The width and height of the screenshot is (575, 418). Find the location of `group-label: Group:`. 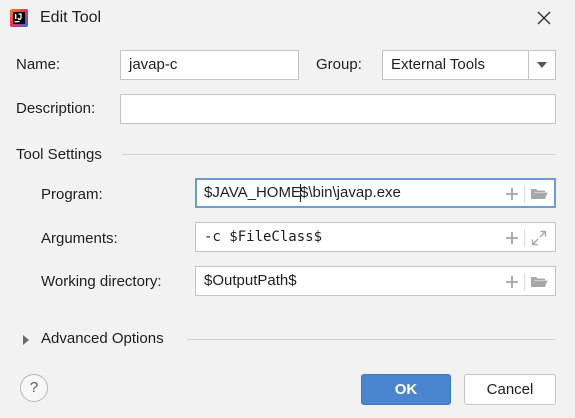

group-label: Group: is located at coordinates (339, 64).